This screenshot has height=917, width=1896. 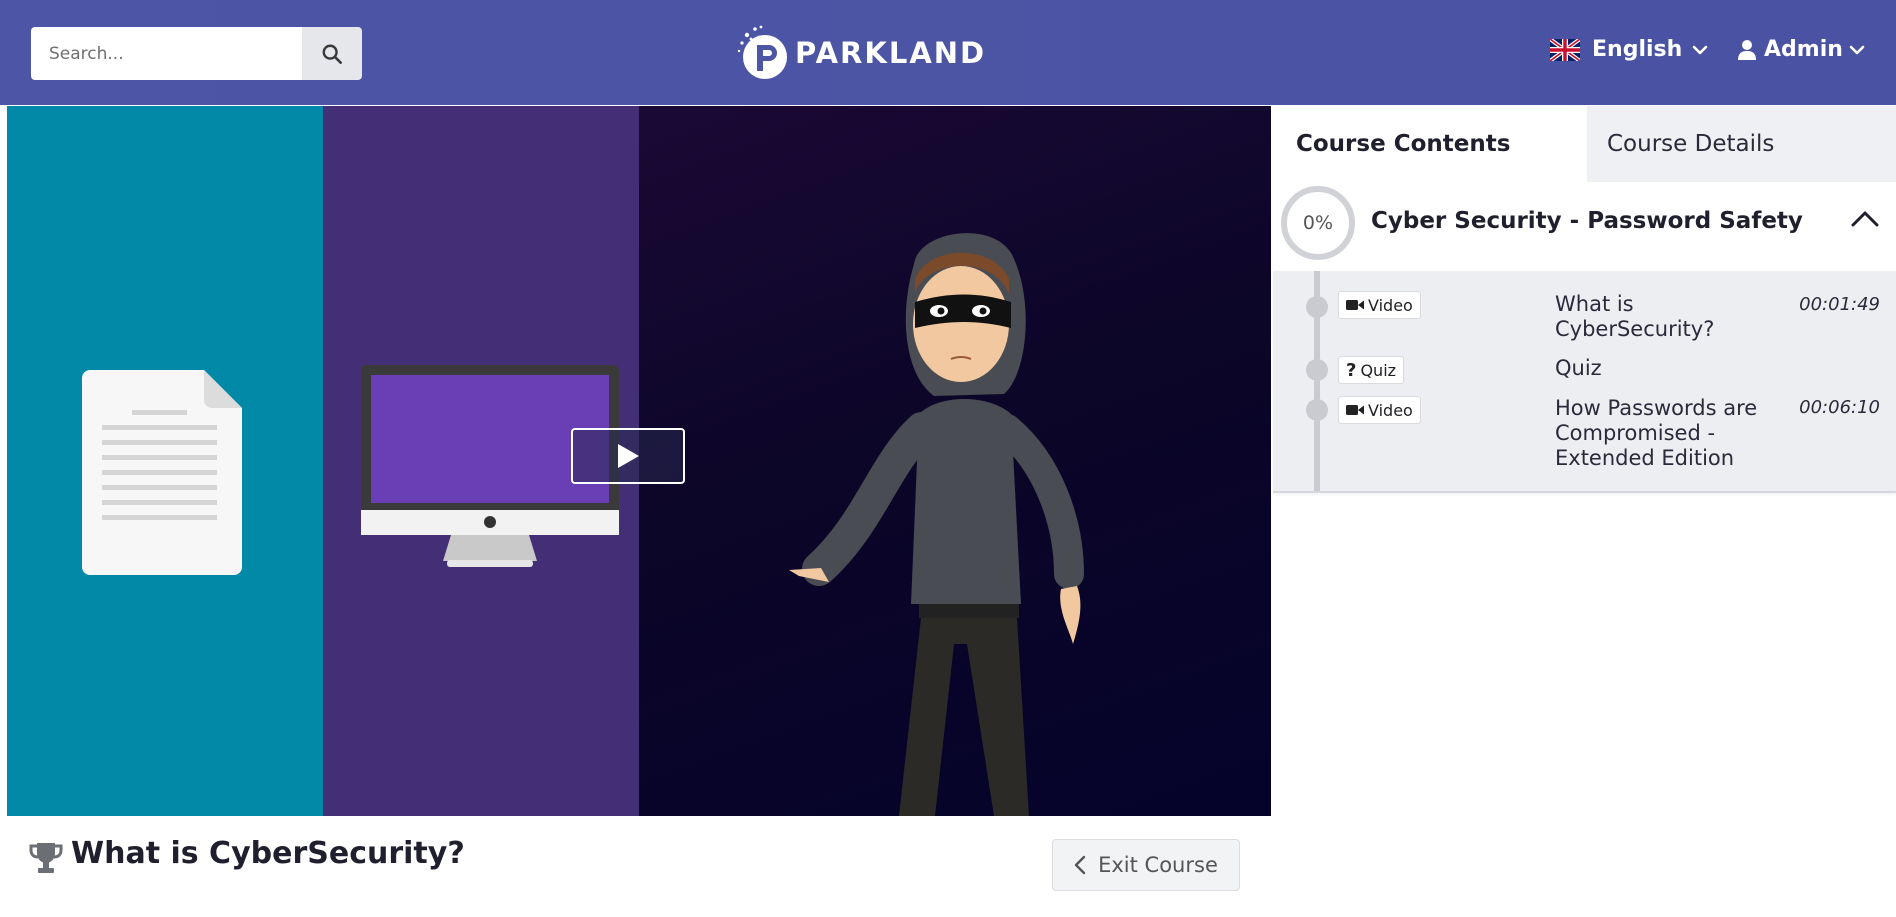 I want to click on tab-course-contents: Course Contents, so click(x=1429, y=144).